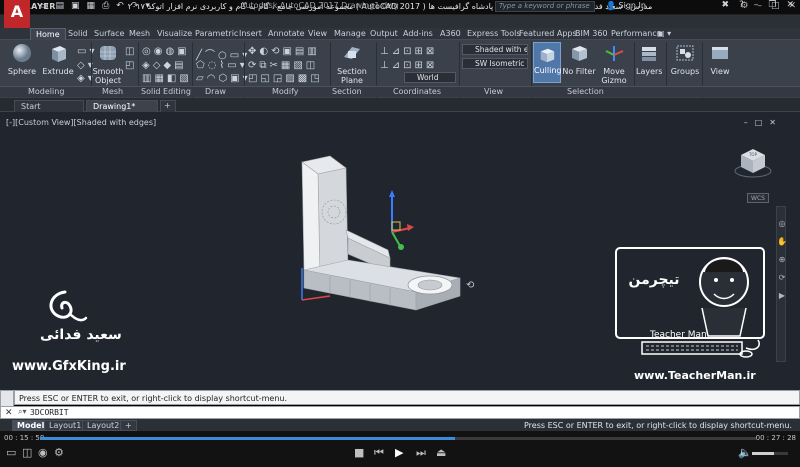 This screenshot has height=467, width=800. I want to click on player-eye-icon: ◉, so click(43, 452).